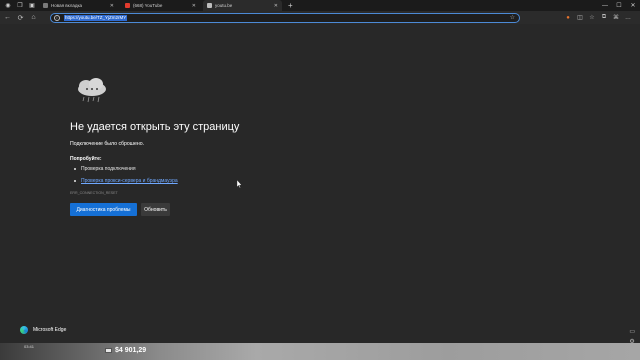 The width and height of the screenshot is (640, 360). I want to click on sidebar-toggle-icon: ▭, so click(632, 331).